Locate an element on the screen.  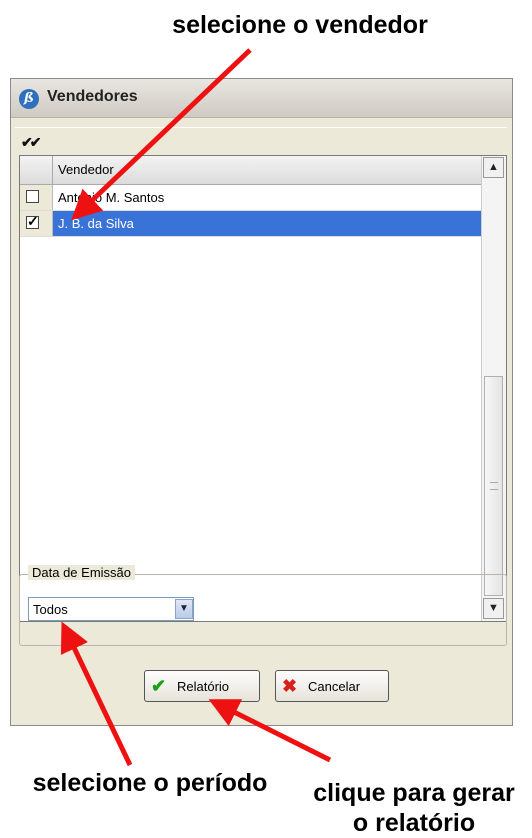
annotation-generate-report: clique para gerar o relatório is located at coordinates (414, 808).